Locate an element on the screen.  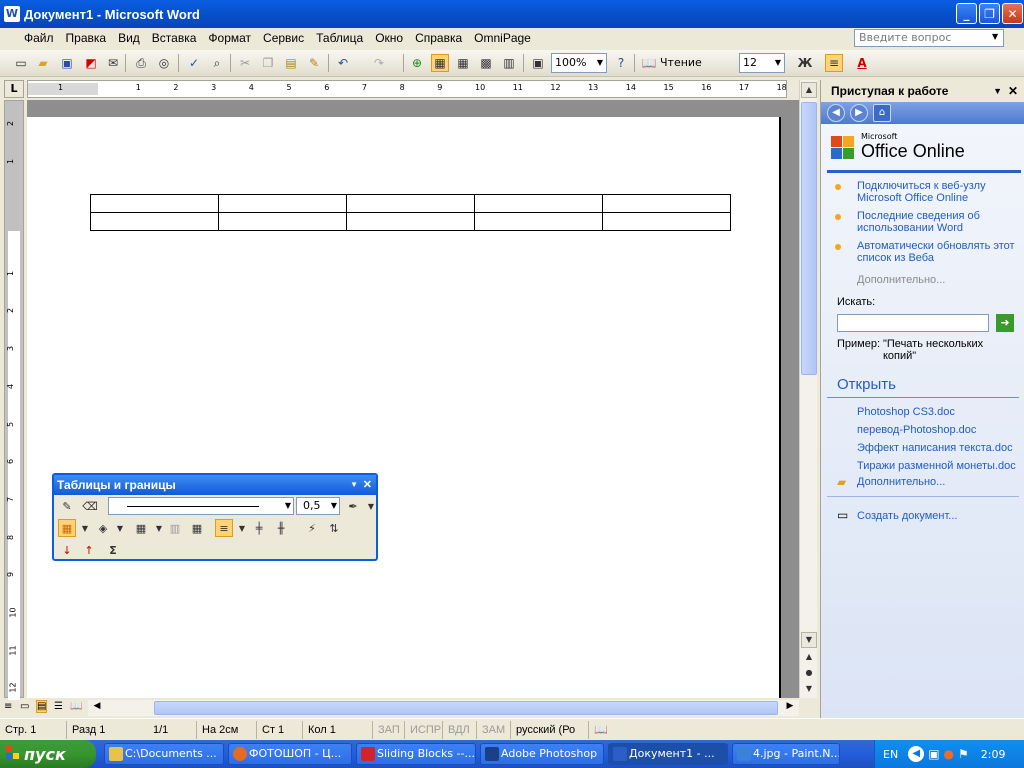
menu-edit: Правка is located at coordinates (86, 38).